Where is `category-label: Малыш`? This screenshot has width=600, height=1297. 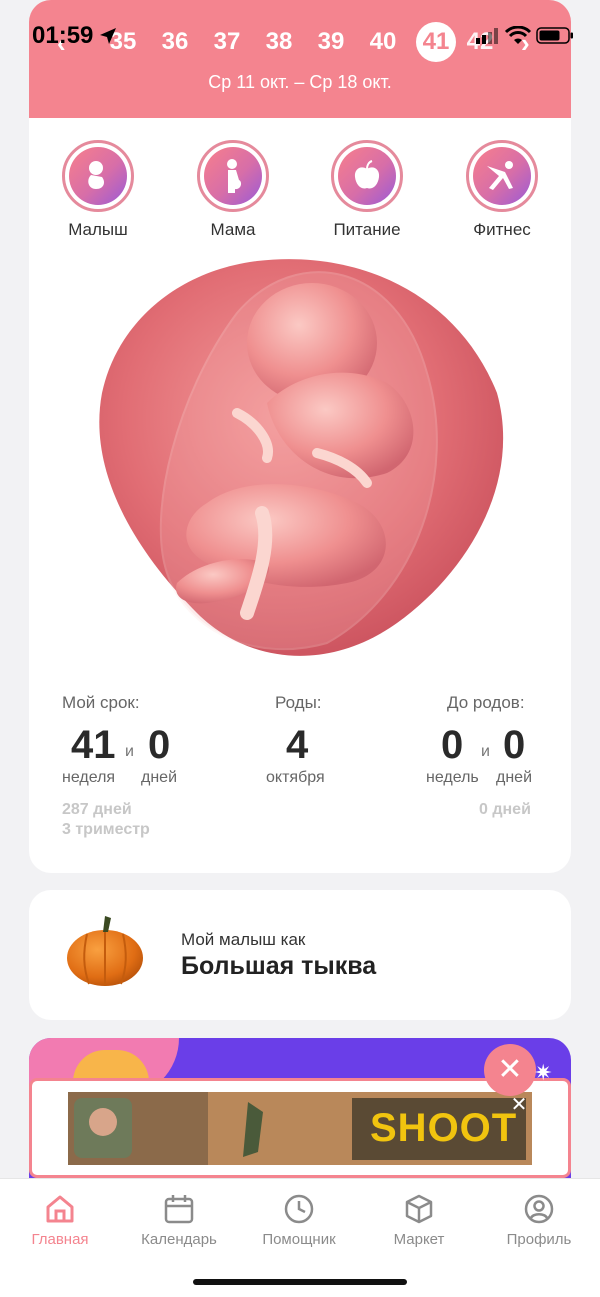
category-label: Малыш is located at coordinates (98, 229).